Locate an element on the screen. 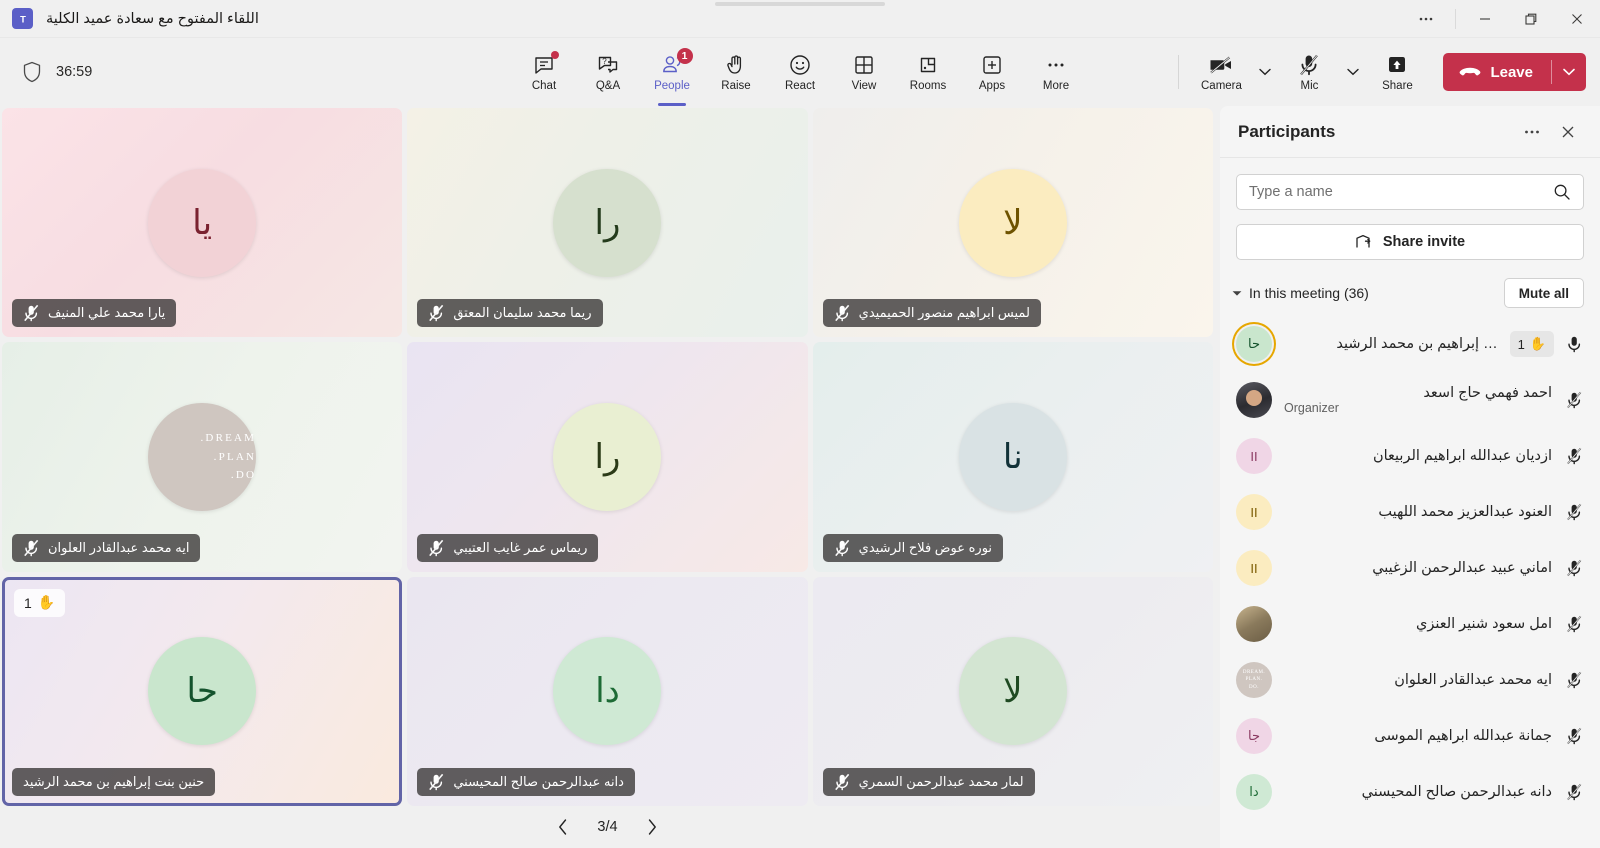 Image resolution: width=1600 pixels, height=848 pixels. video-tile: DREAM. PLAN. DO. ايه محمد عبدالقادر العلوان is located at coordinates (202, 457).